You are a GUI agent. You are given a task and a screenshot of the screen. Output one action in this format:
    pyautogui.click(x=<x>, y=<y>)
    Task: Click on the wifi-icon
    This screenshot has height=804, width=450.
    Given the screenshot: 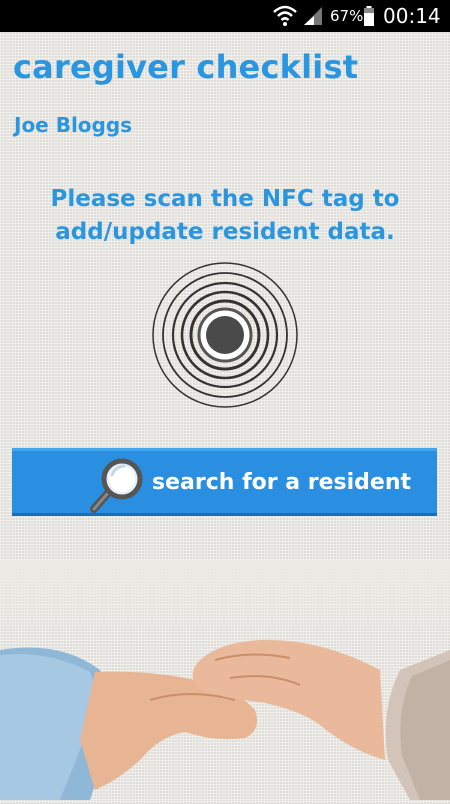 What is the action you would take?
    pyautogui.click(x=285, y=16)
    